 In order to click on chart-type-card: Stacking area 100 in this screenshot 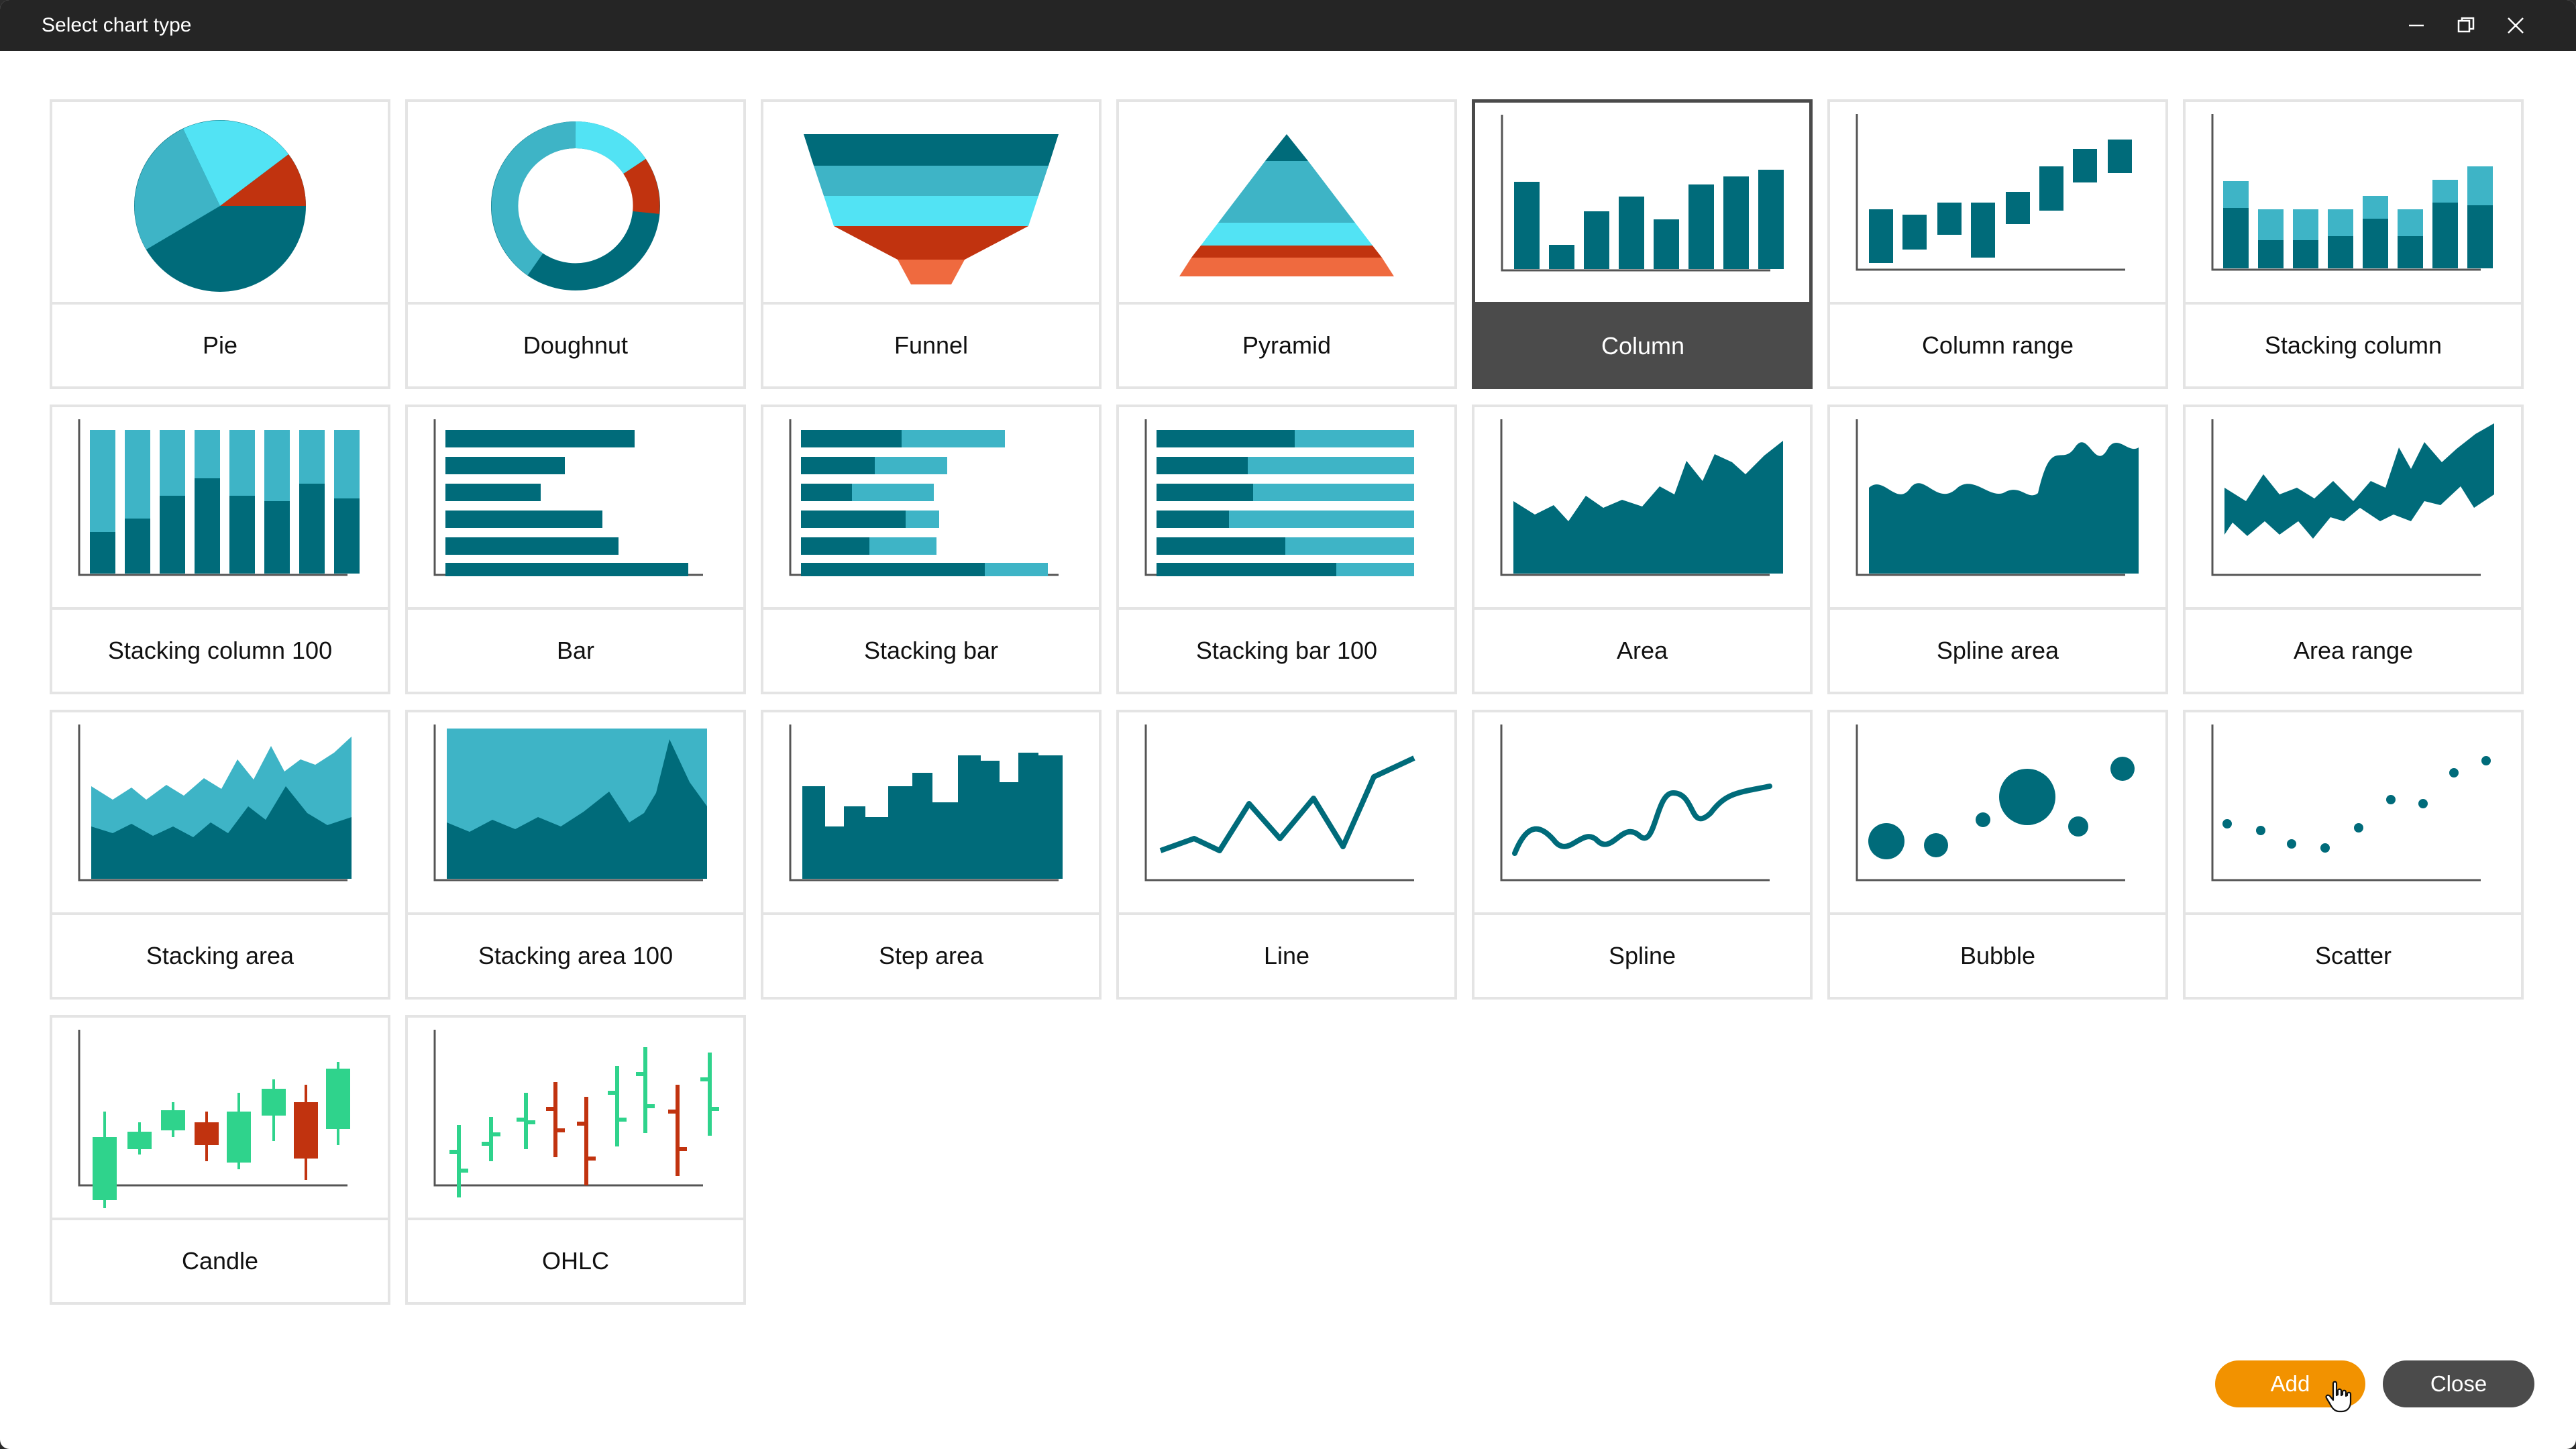, I will do `click(575, 855)`.